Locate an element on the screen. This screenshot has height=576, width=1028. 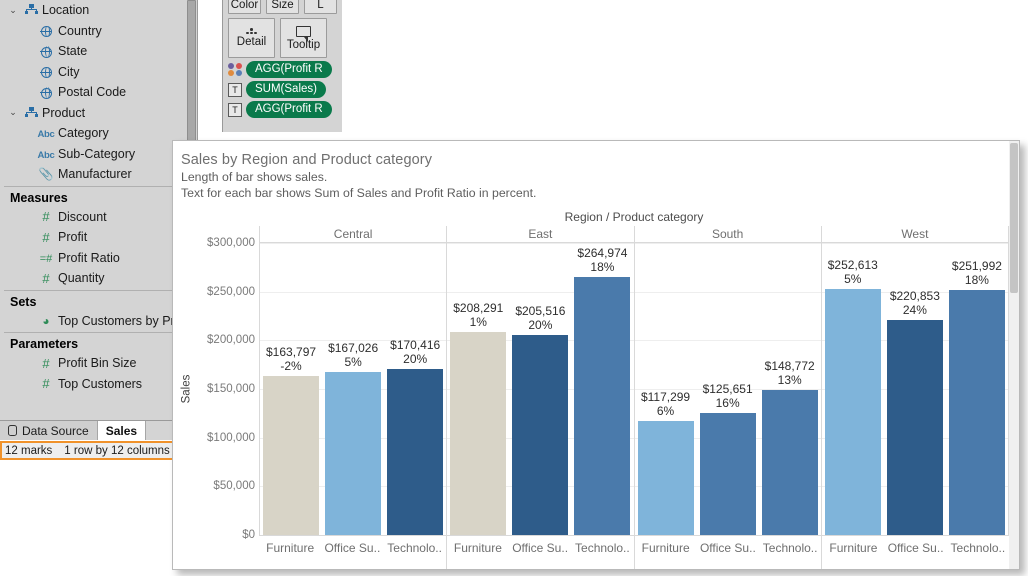
bar-ratio-value: 13% is located at coordinates (789, 380).